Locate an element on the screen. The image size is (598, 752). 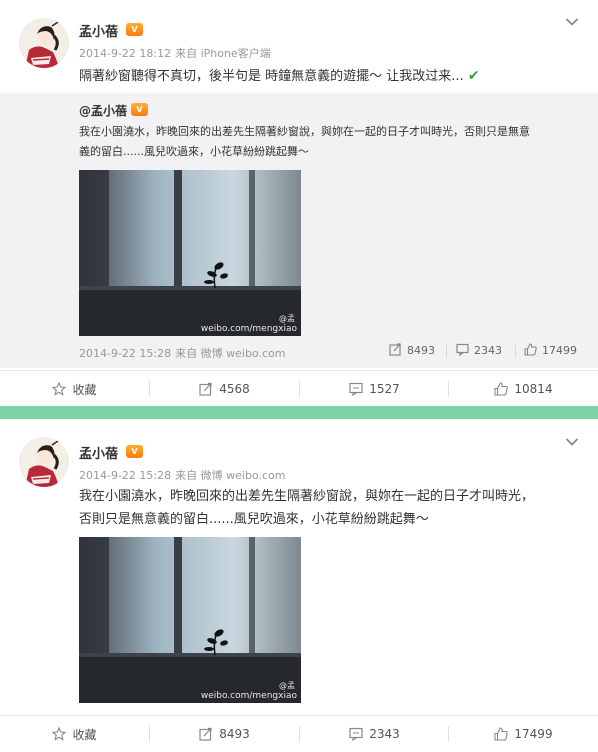
repost-stat-likes: 17499 is located at coordinates (550, 351).